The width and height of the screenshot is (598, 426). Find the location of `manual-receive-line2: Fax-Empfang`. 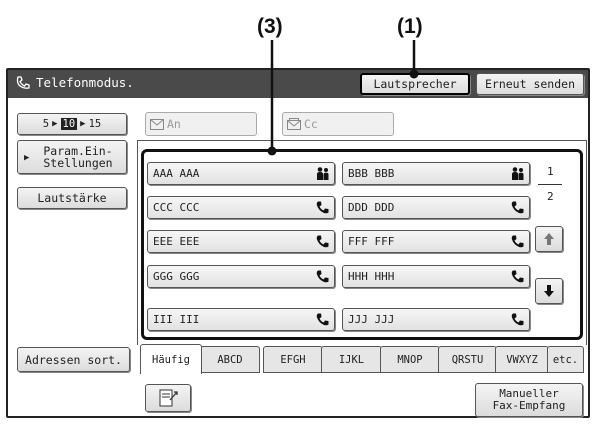

manual-receive-line2: Fax-Empfang is located at coordinates (529, 405).